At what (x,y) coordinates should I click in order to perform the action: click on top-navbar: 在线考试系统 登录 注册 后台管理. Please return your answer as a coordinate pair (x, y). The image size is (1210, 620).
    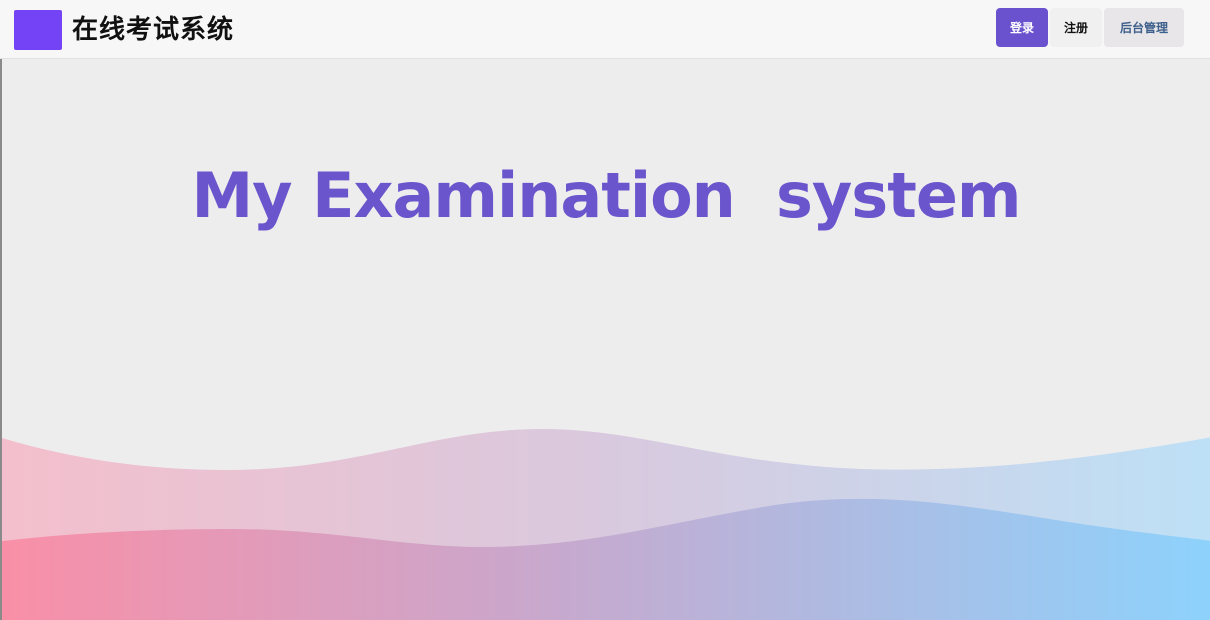
    Looking at the image, I should click on (605, 29).